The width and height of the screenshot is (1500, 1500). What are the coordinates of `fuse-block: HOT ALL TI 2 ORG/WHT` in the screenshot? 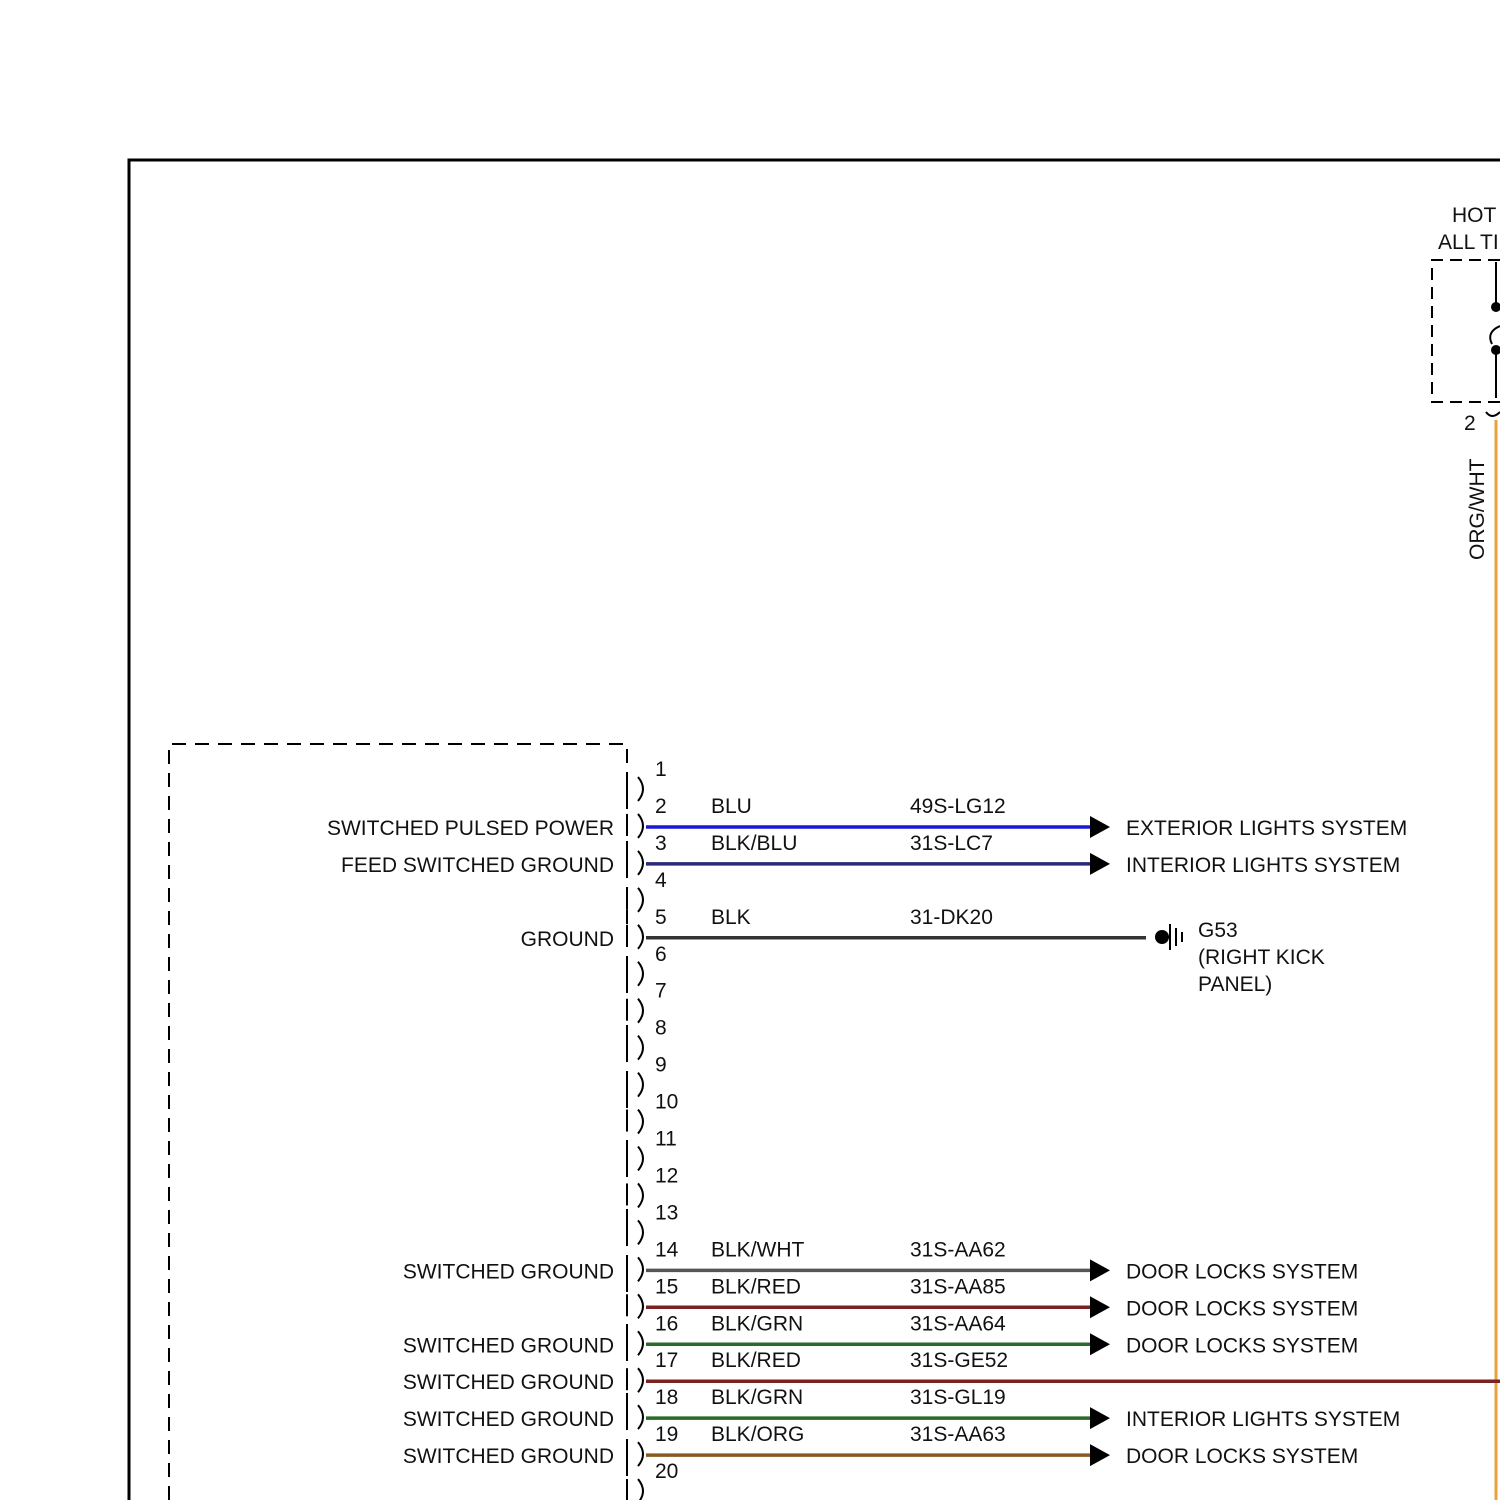 It's located at (1465, 852).